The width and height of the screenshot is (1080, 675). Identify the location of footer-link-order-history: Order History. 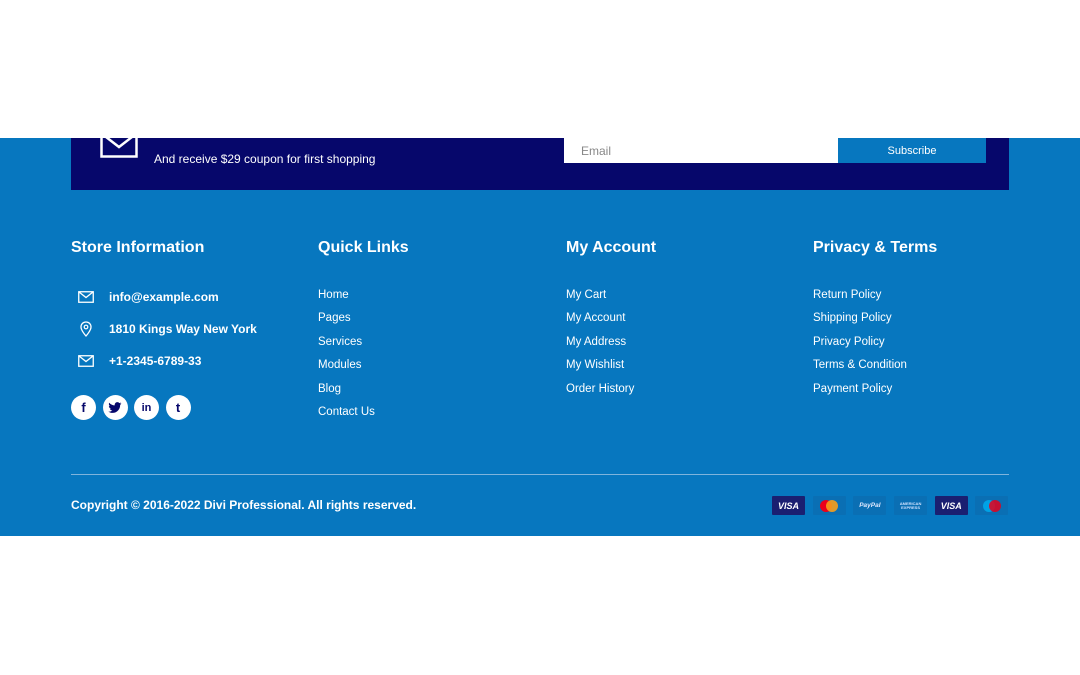
(600, 389).